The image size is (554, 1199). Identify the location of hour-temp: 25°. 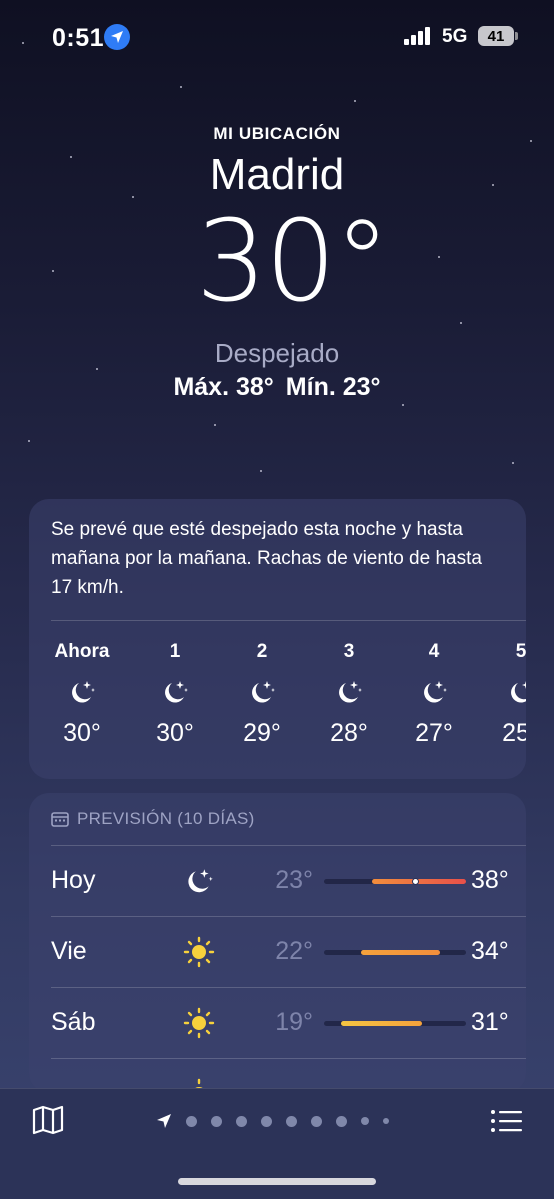
(514, 733).